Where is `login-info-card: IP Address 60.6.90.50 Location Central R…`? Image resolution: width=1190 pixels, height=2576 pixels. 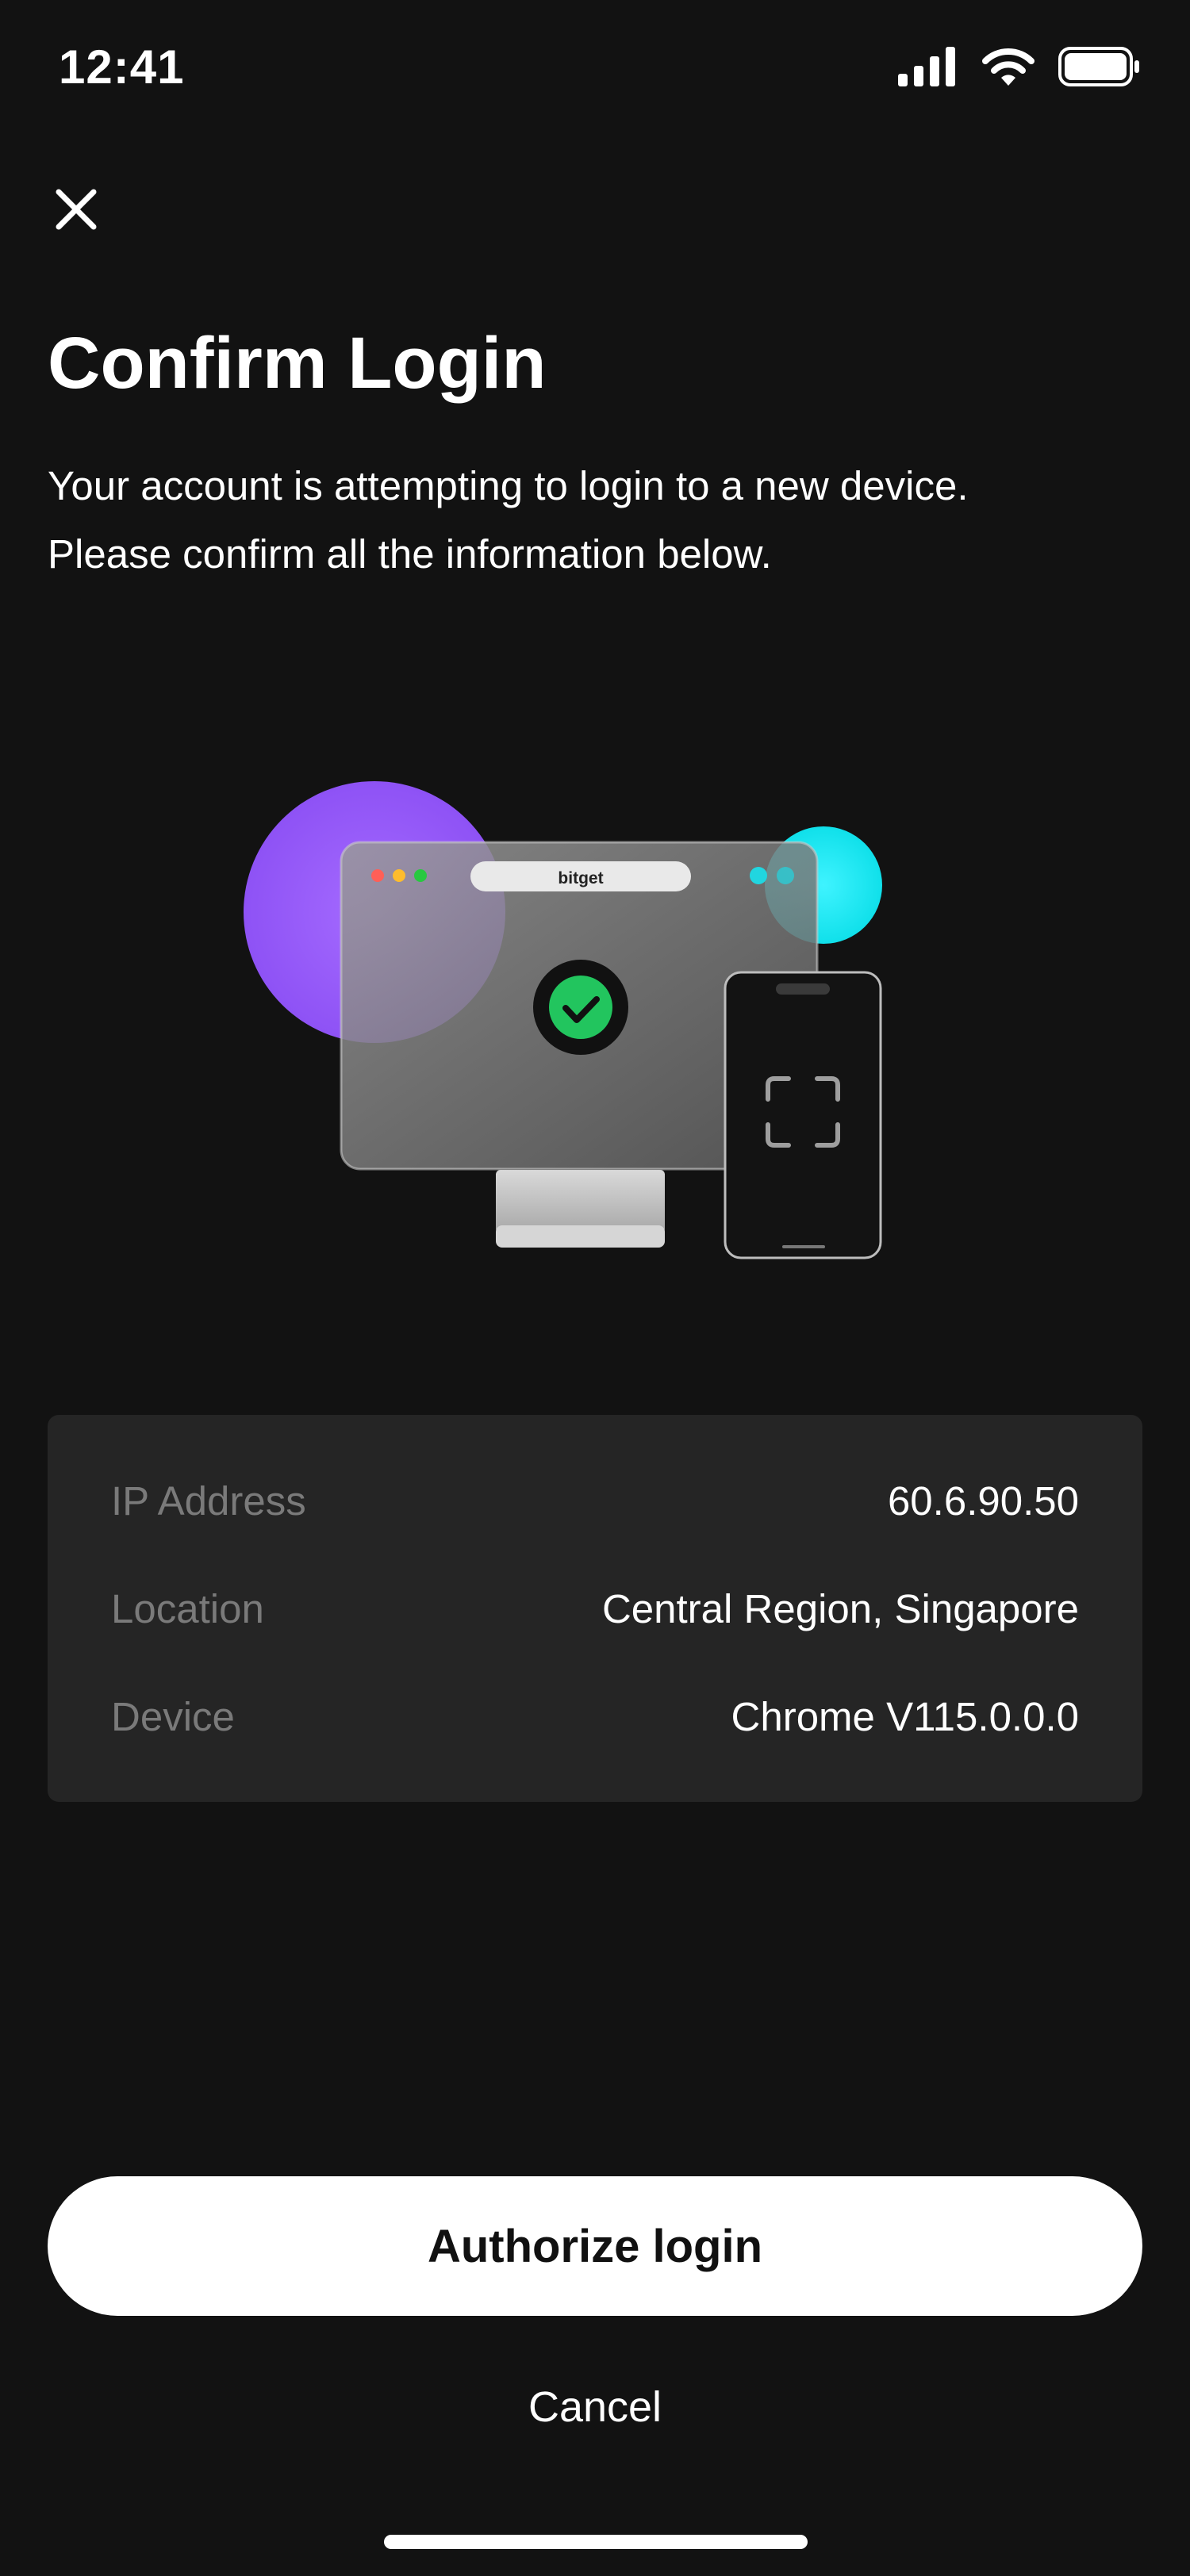
login-info-card: IP Address 60.6.90.50 Location Central R… is located at coordinates (595, 1609).